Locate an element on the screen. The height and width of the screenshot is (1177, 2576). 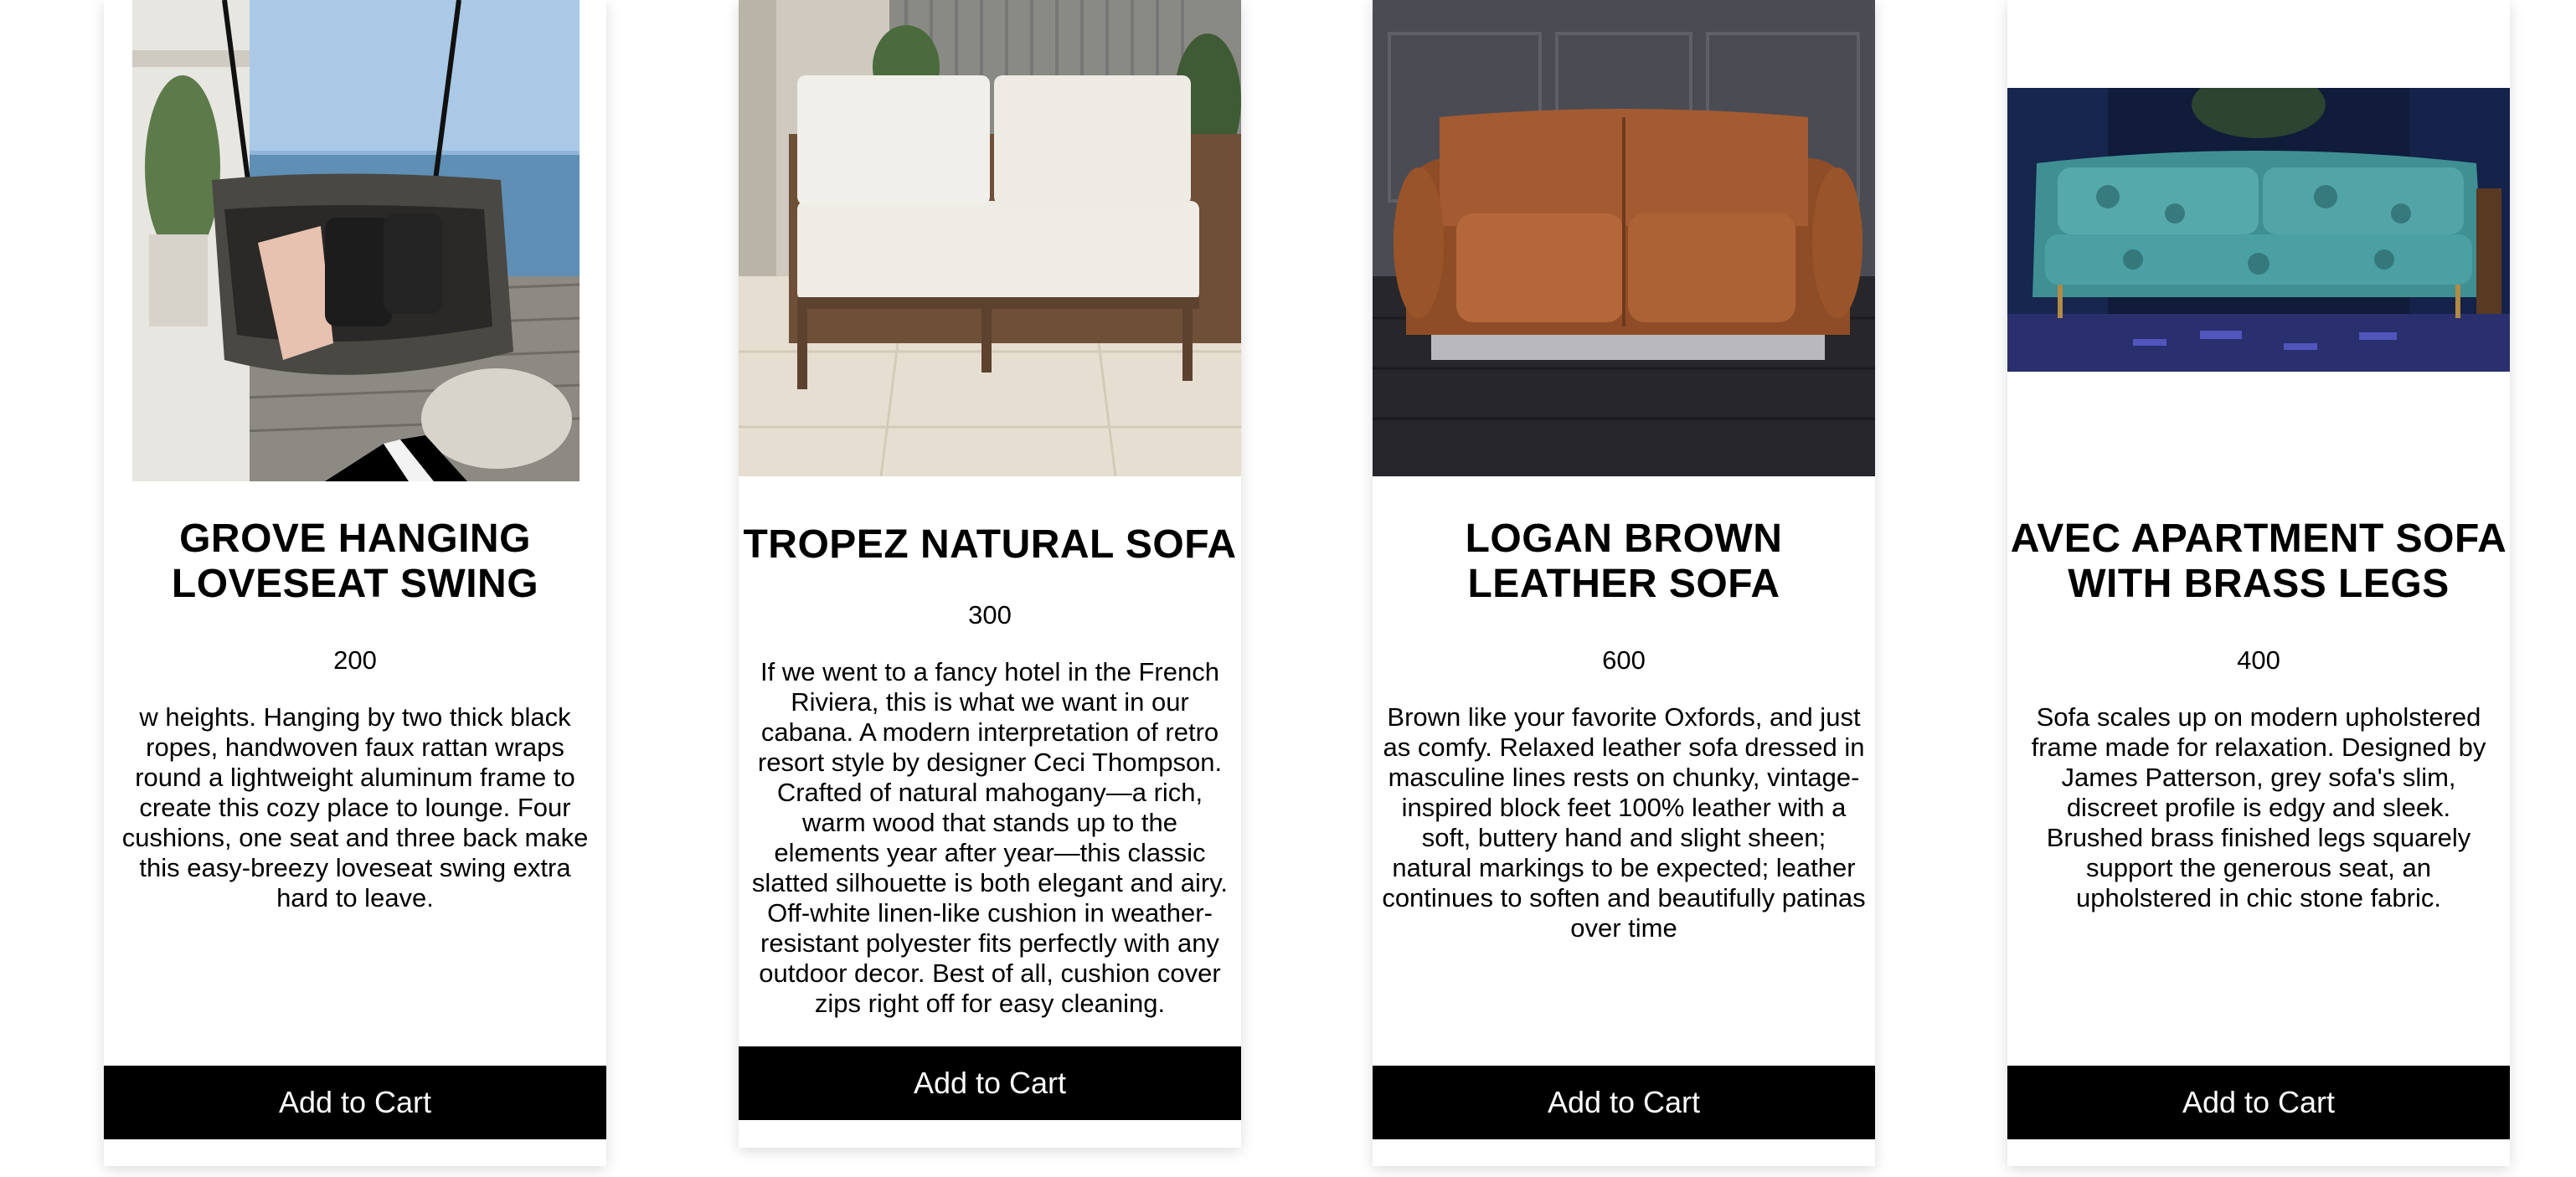
product-price: 300 is located at coordinates (990, 615).